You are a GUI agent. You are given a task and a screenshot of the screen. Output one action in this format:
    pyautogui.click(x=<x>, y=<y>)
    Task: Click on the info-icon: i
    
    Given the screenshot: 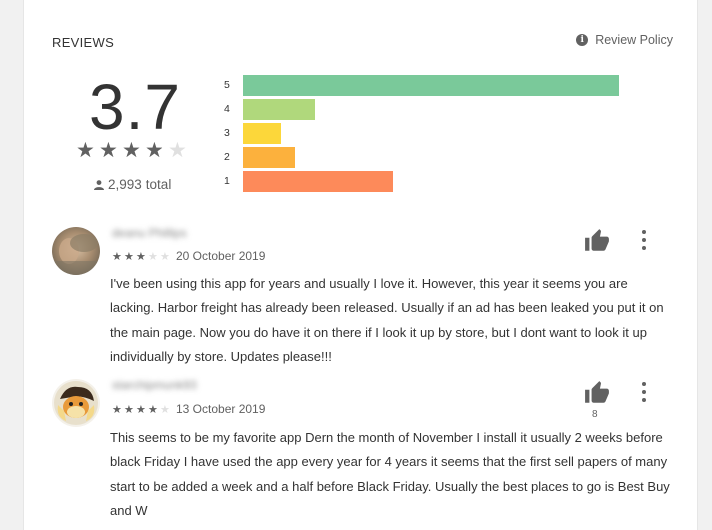 What is the action you would take?
    pyautogui.click(x=582, y=40)
    